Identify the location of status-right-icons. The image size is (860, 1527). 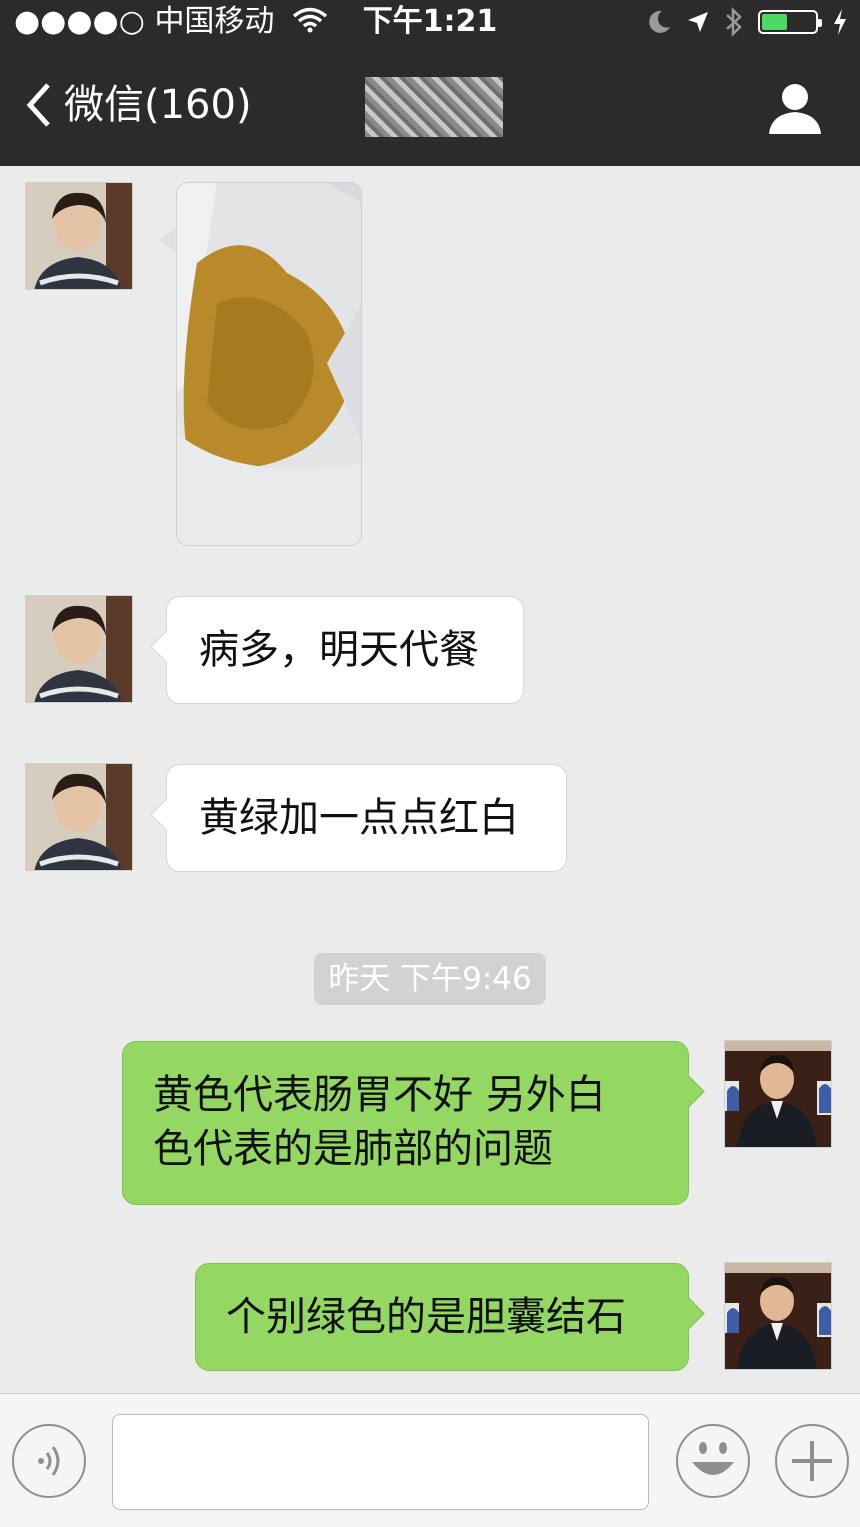
(747, 22).